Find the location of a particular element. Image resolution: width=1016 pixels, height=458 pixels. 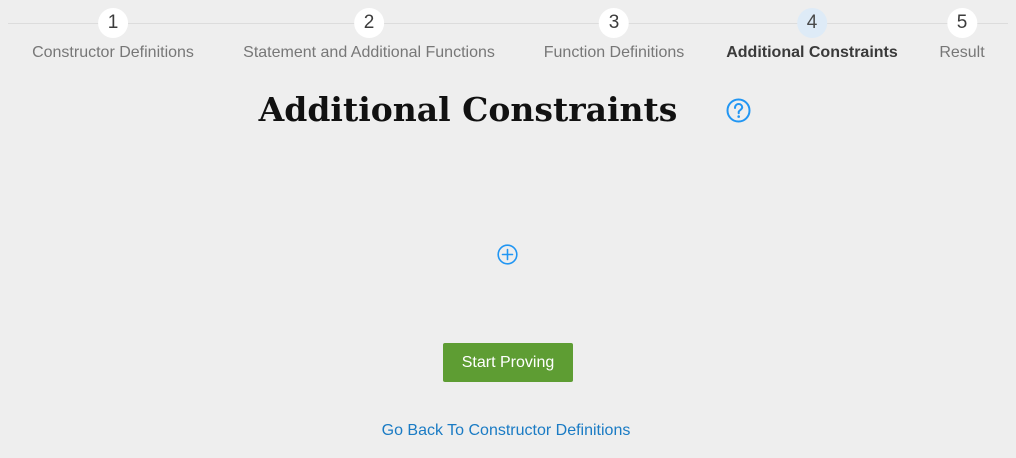

step-label: Additional Constraints is located at coordinates (812, 52).